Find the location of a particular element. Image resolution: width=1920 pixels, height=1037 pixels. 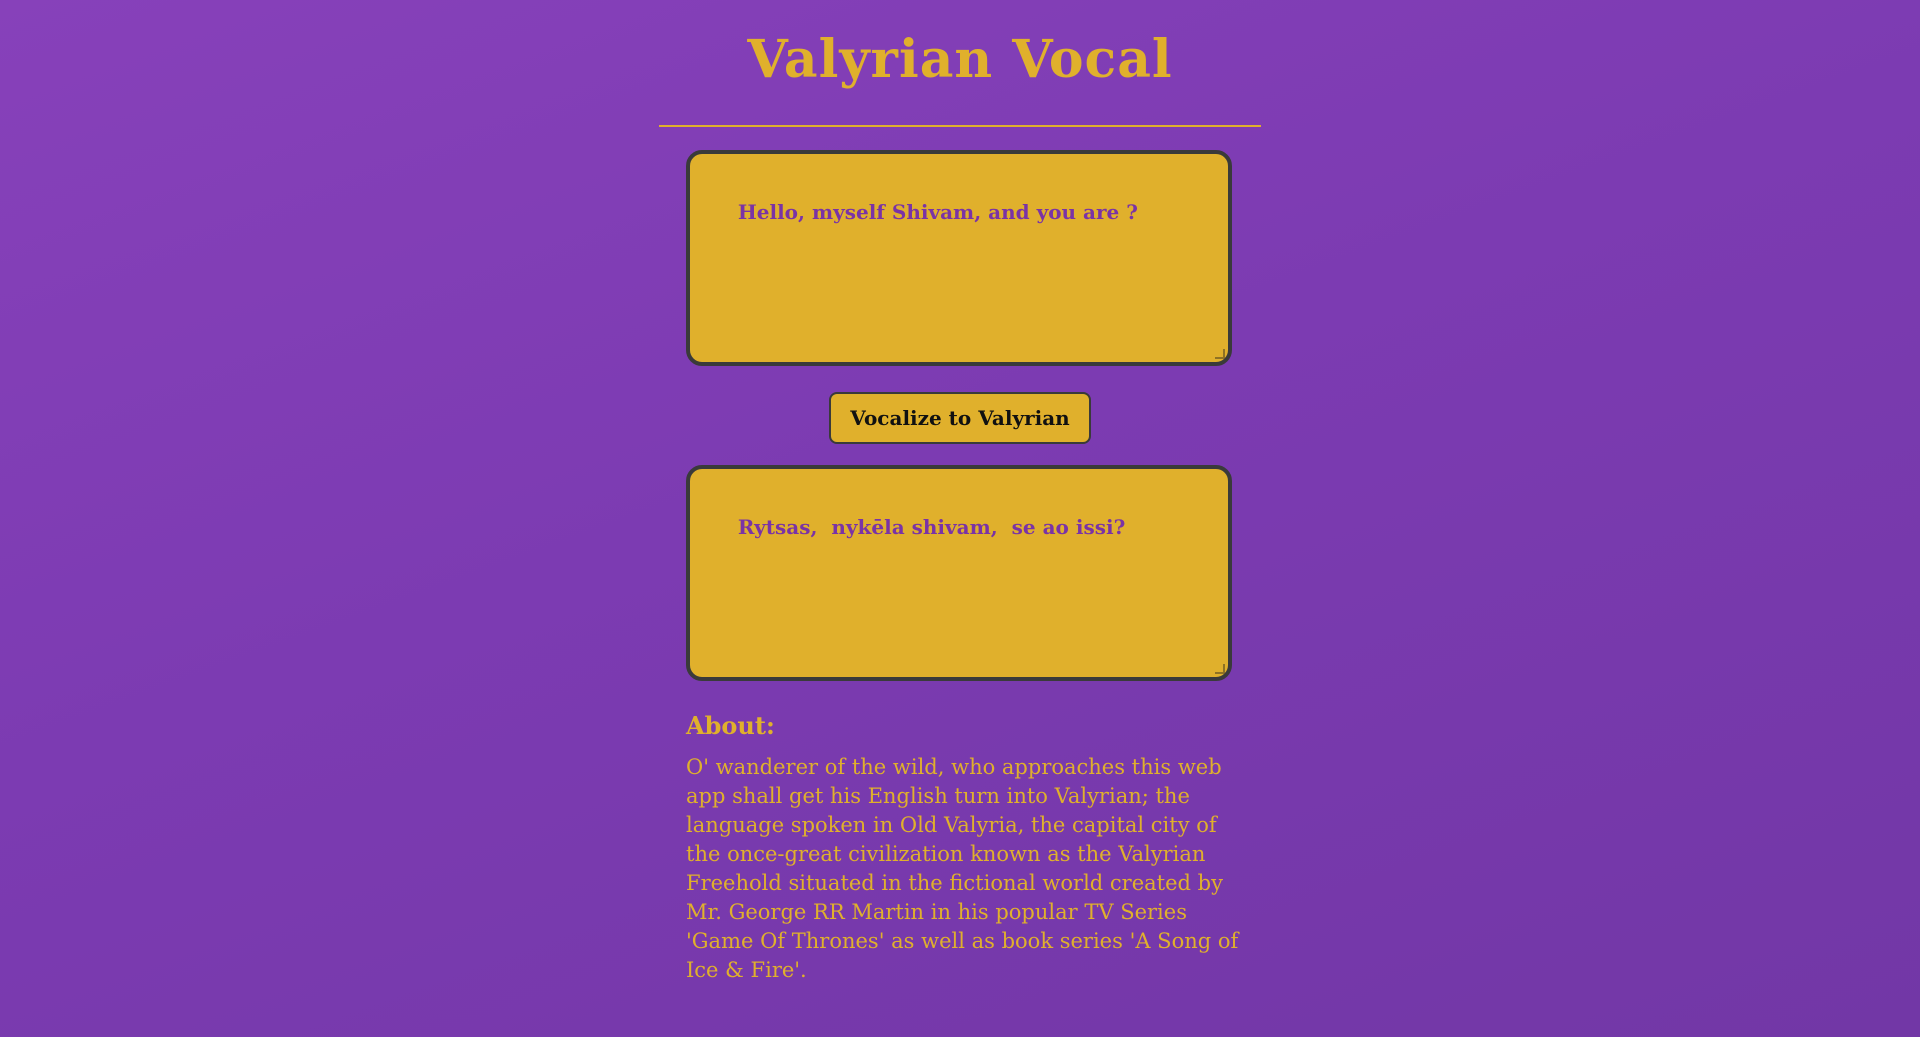

vocalize-button: Vocalize to Valyrian is located at coordinates (960, 418).